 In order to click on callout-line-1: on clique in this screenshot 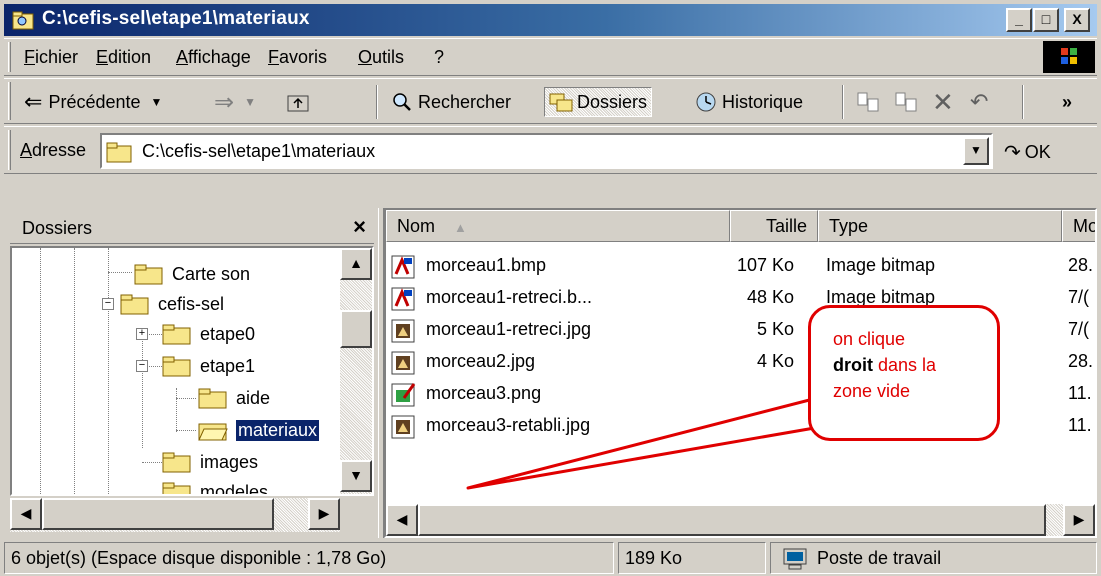, I will do `click(869, 339)`.